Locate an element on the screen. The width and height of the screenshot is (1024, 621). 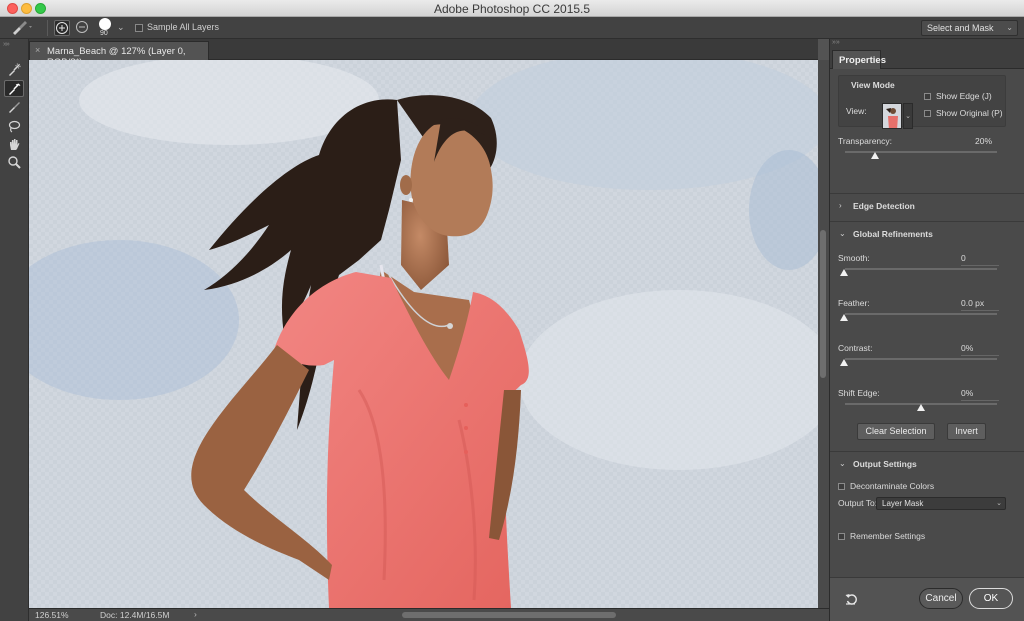
tool-preset-picker is located at coordinates (22, 28).